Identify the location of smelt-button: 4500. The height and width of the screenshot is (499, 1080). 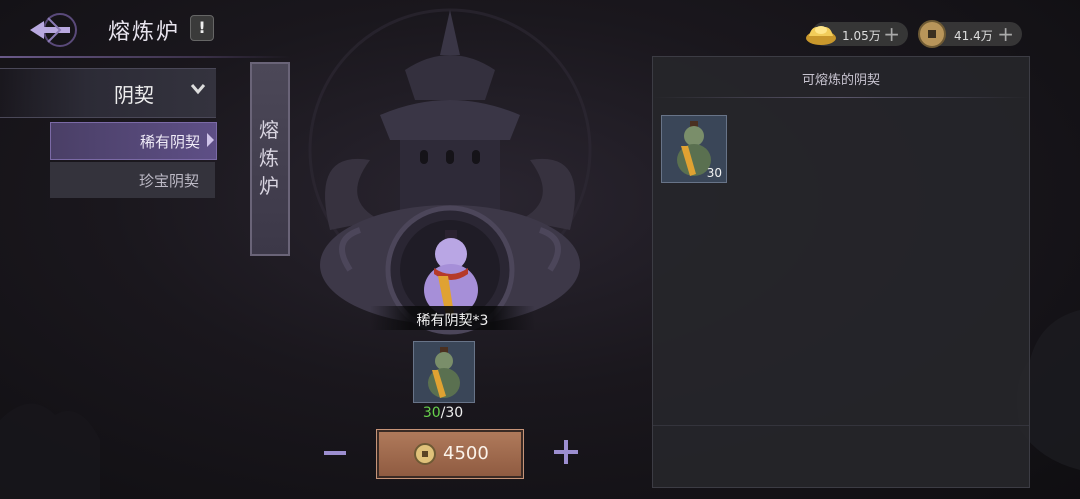
(450, 454).